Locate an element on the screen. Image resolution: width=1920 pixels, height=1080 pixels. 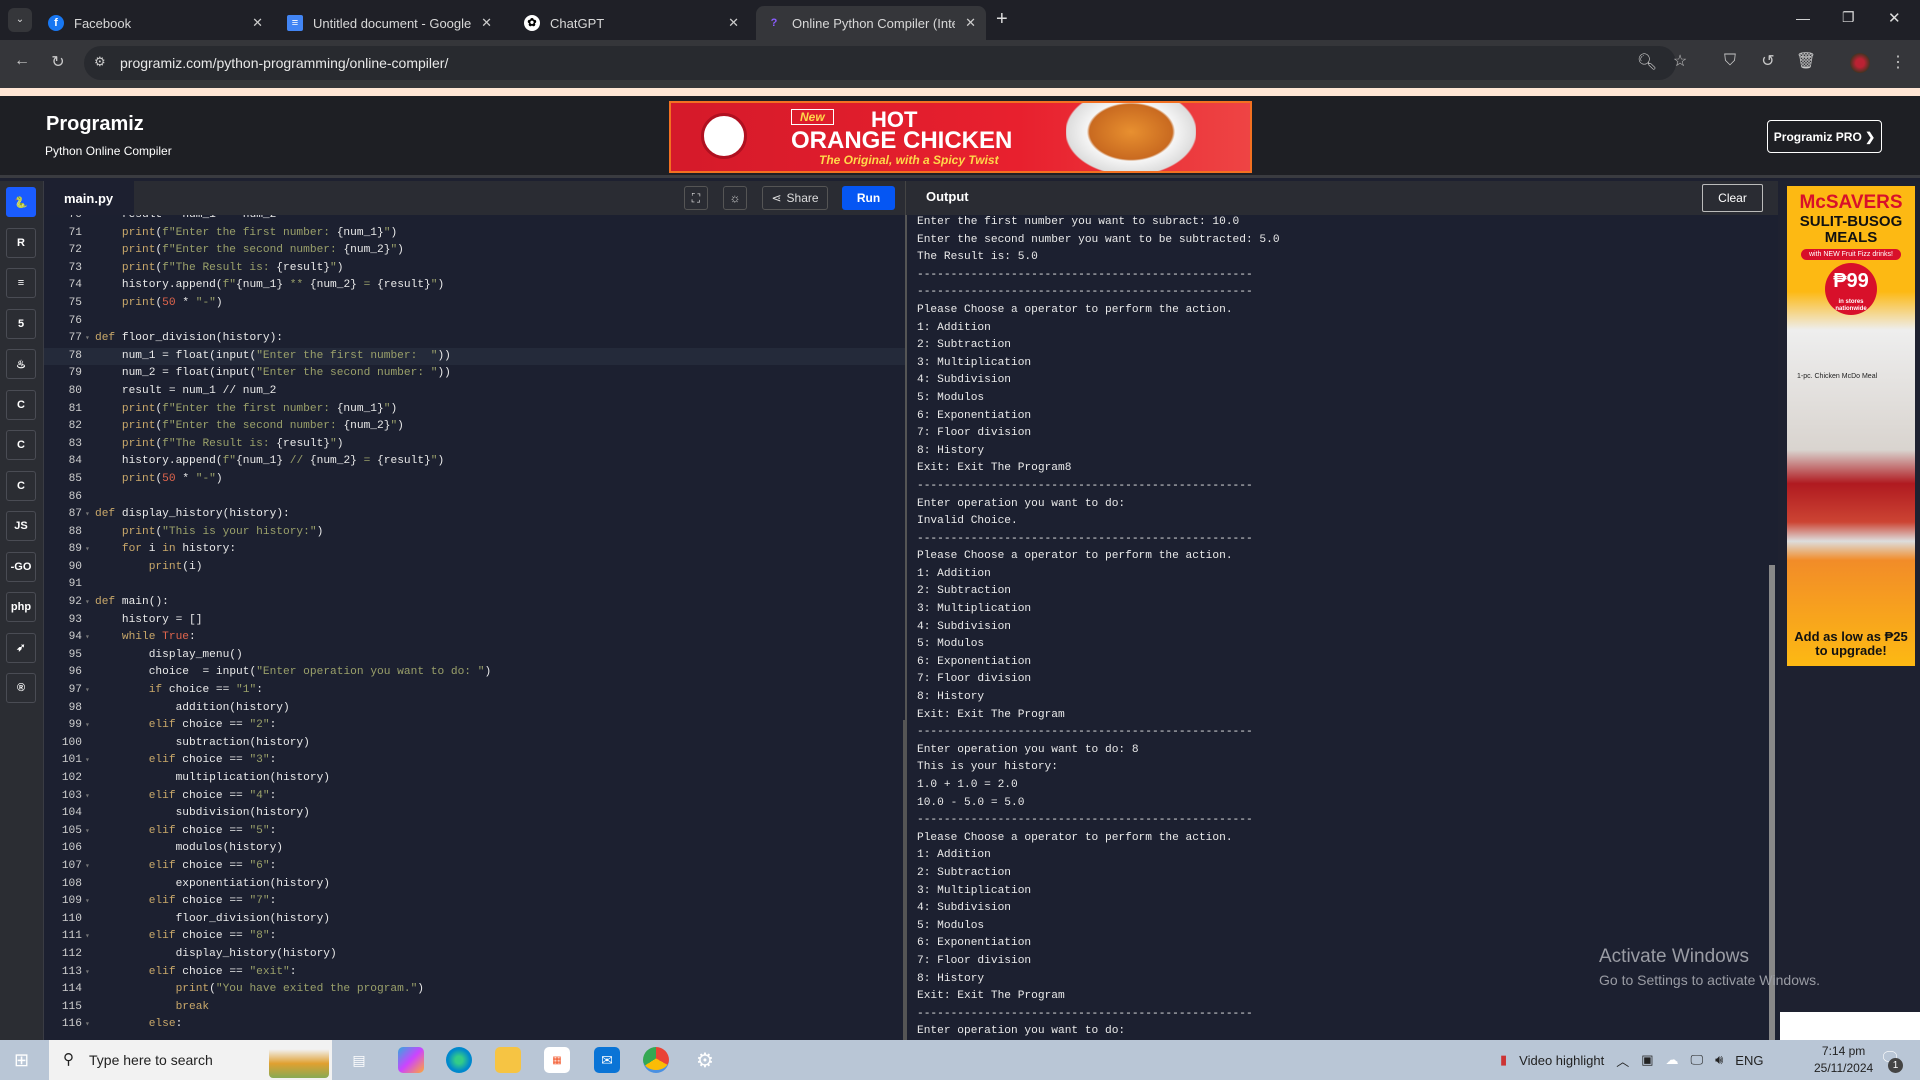
task-view-icon: ▤ is located at coordinates (359, 1060).